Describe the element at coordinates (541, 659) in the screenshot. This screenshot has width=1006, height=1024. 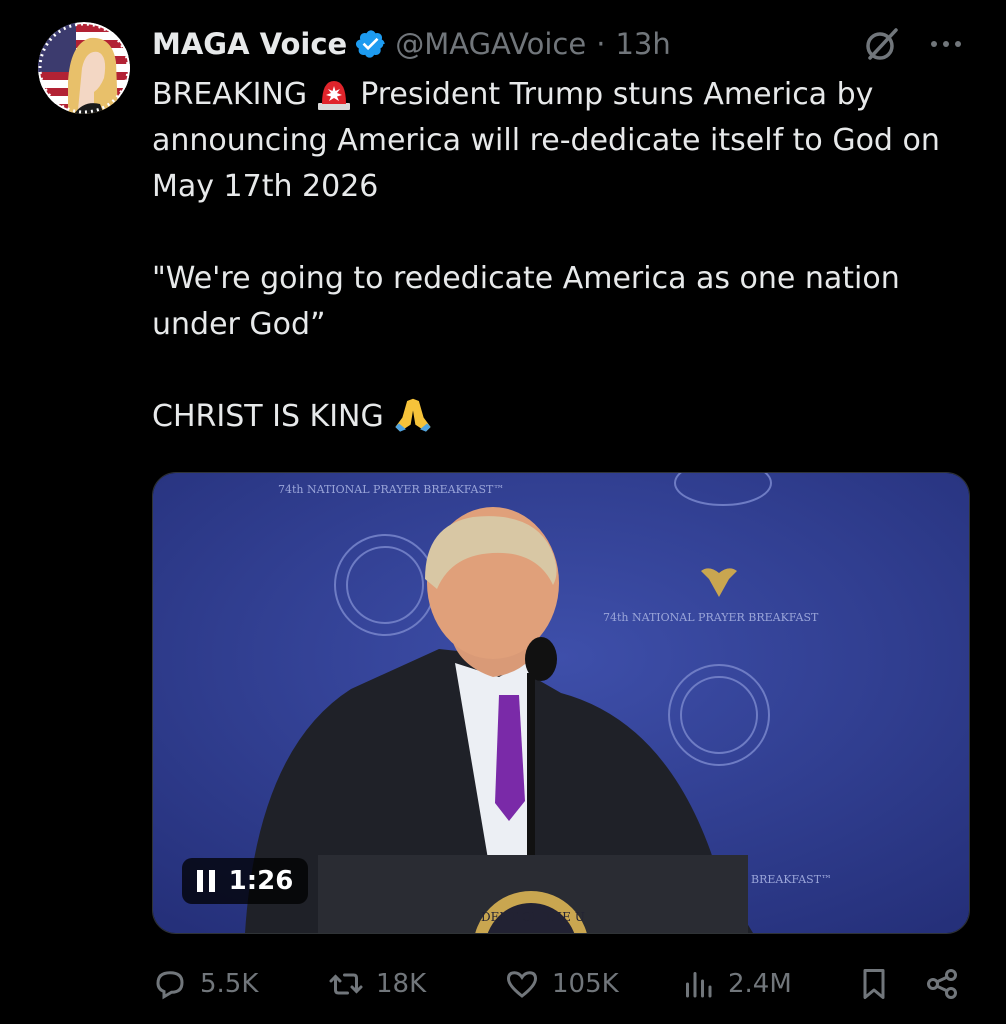
I see `microphone` at that location.